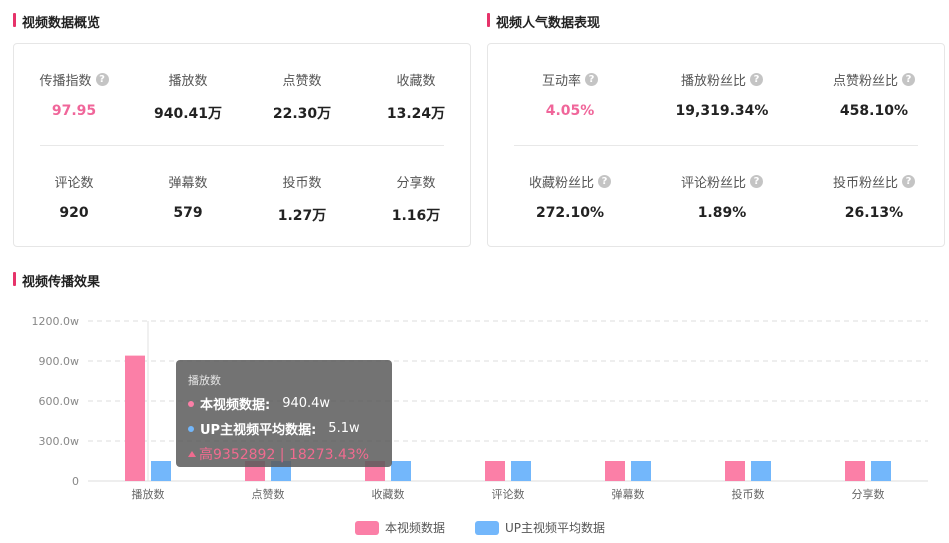 This screenshot has height=543, width=949. I want to click on metric-label: 播放粉丝比?, so click(722, 79).